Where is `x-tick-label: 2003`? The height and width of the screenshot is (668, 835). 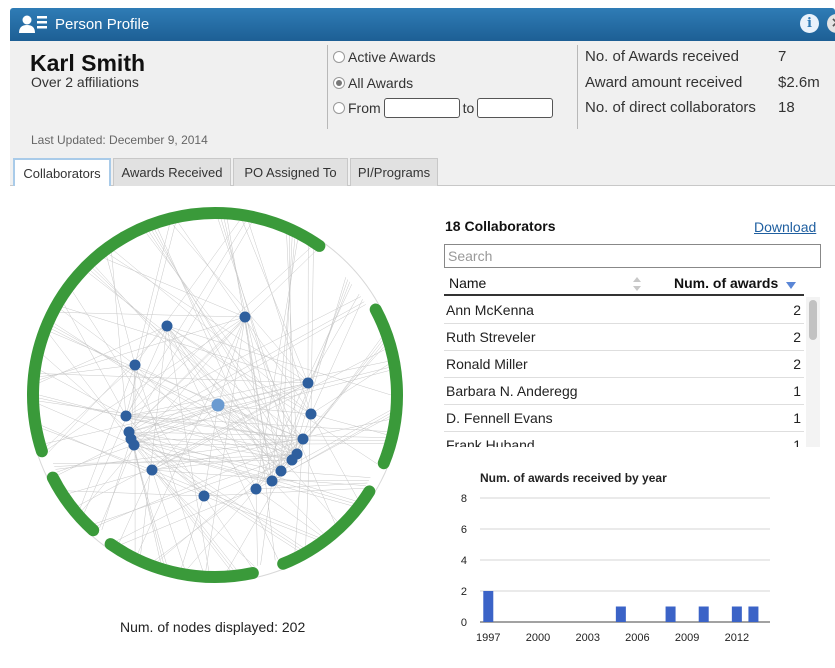
x-tick-label: 2003 is located at coordinates (587, 638).